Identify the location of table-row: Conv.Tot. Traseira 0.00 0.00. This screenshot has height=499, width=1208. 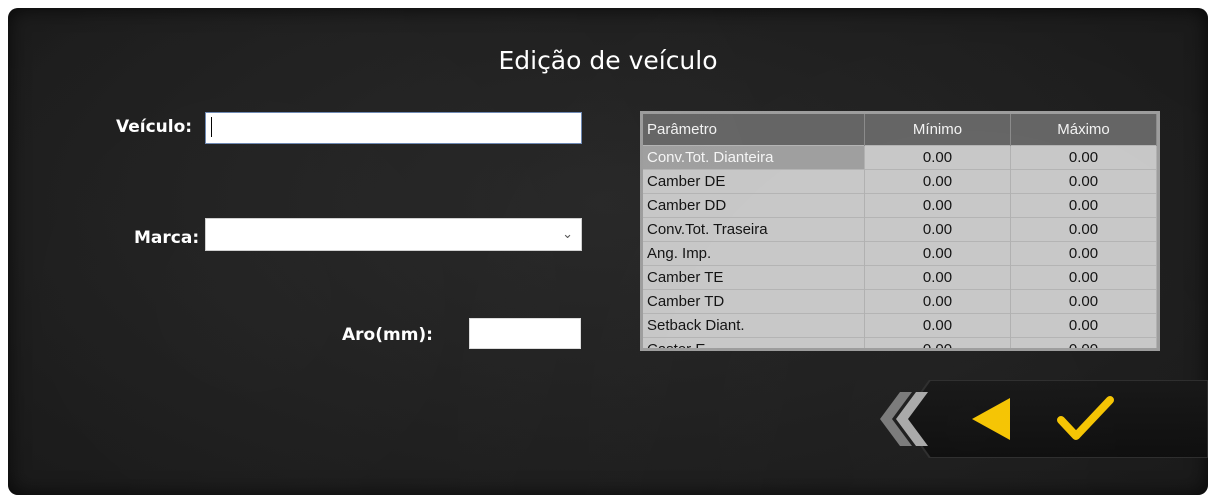
(900, 229).